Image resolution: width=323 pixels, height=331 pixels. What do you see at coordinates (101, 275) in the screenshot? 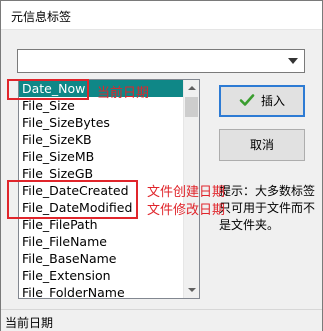
I see `list-item: File_Extension` at bounding box center [101, 275].